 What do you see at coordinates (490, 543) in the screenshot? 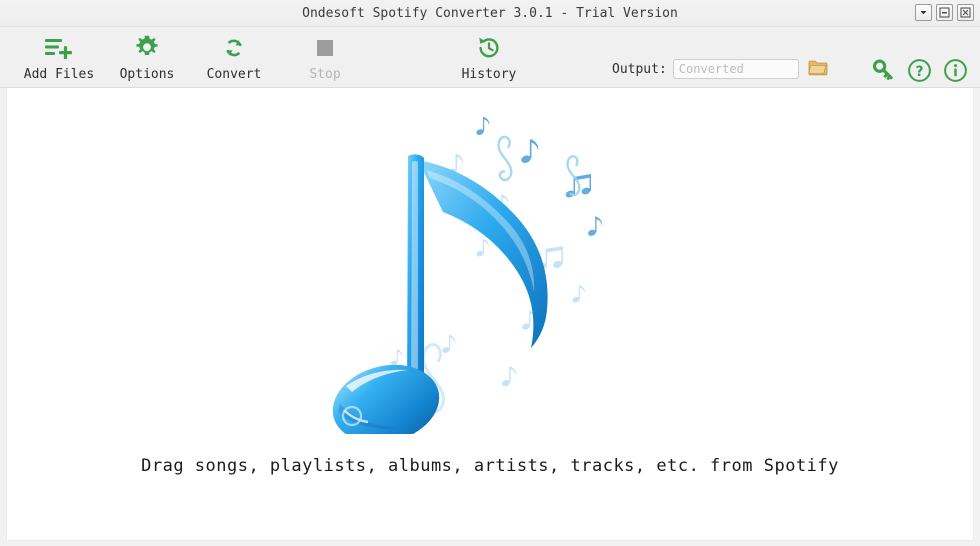
I see `status-bar` at bounding box center [490, 543].